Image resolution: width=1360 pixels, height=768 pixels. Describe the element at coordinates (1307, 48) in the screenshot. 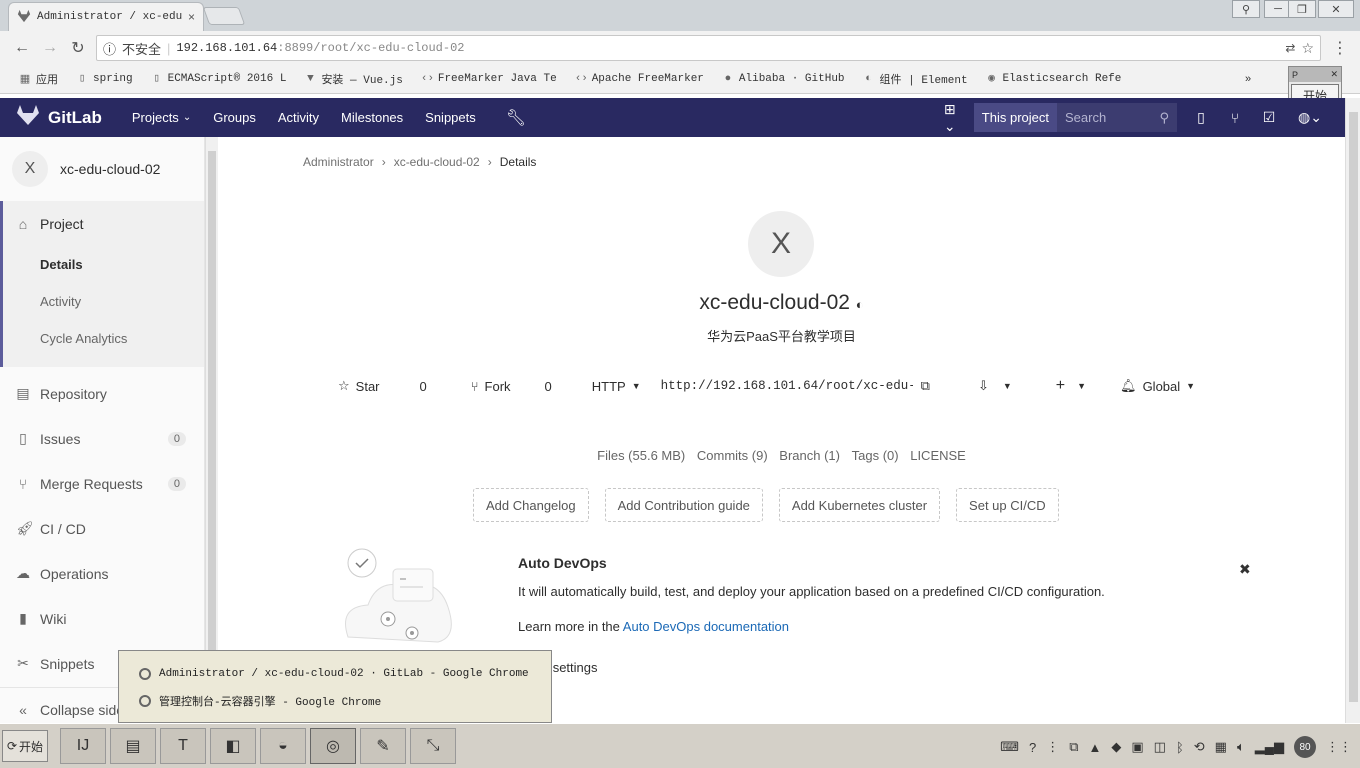

I see `bookmark-star-icon: ☆` at that location.